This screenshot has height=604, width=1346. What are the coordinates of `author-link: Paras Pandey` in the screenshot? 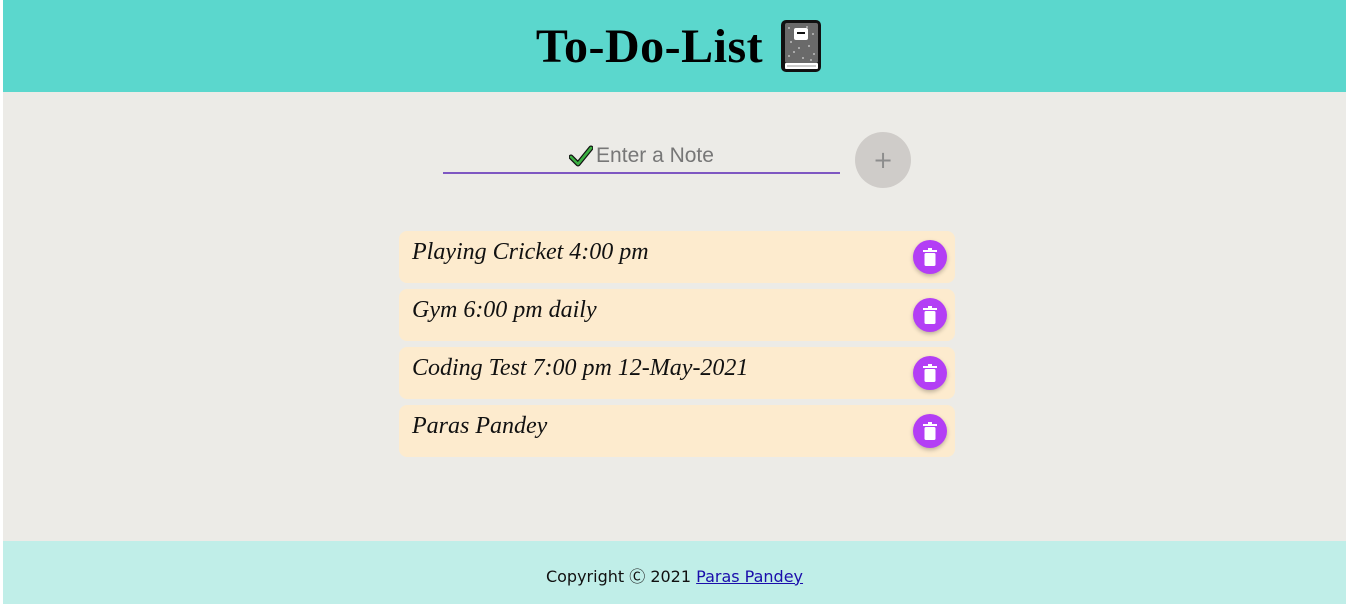 It's located at (749, 576).